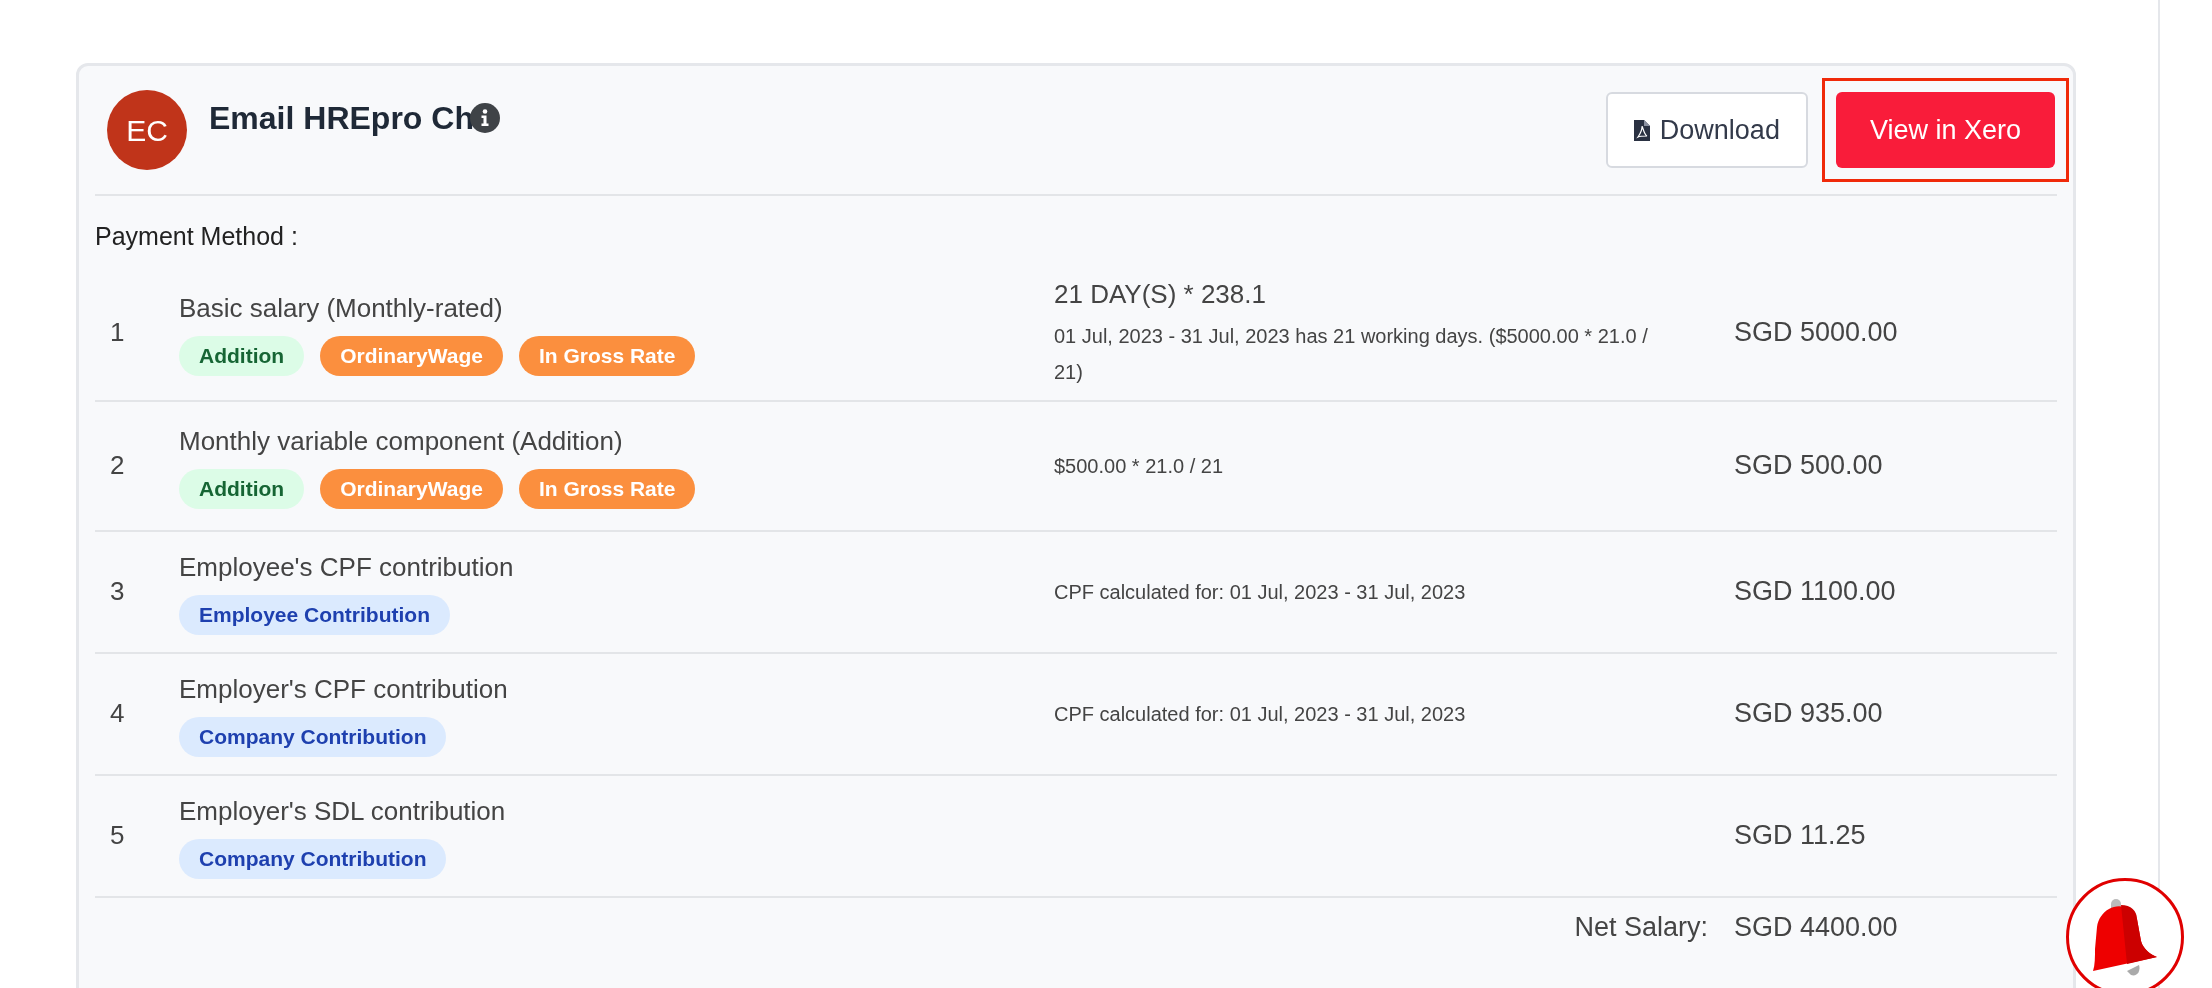 The height and width of the screenshot is (988, 2212). What do you see at coordinates (1816, 333) in the screenshot?
I see `amount: SGD 5000.00` at bounding box center [1816, 333].